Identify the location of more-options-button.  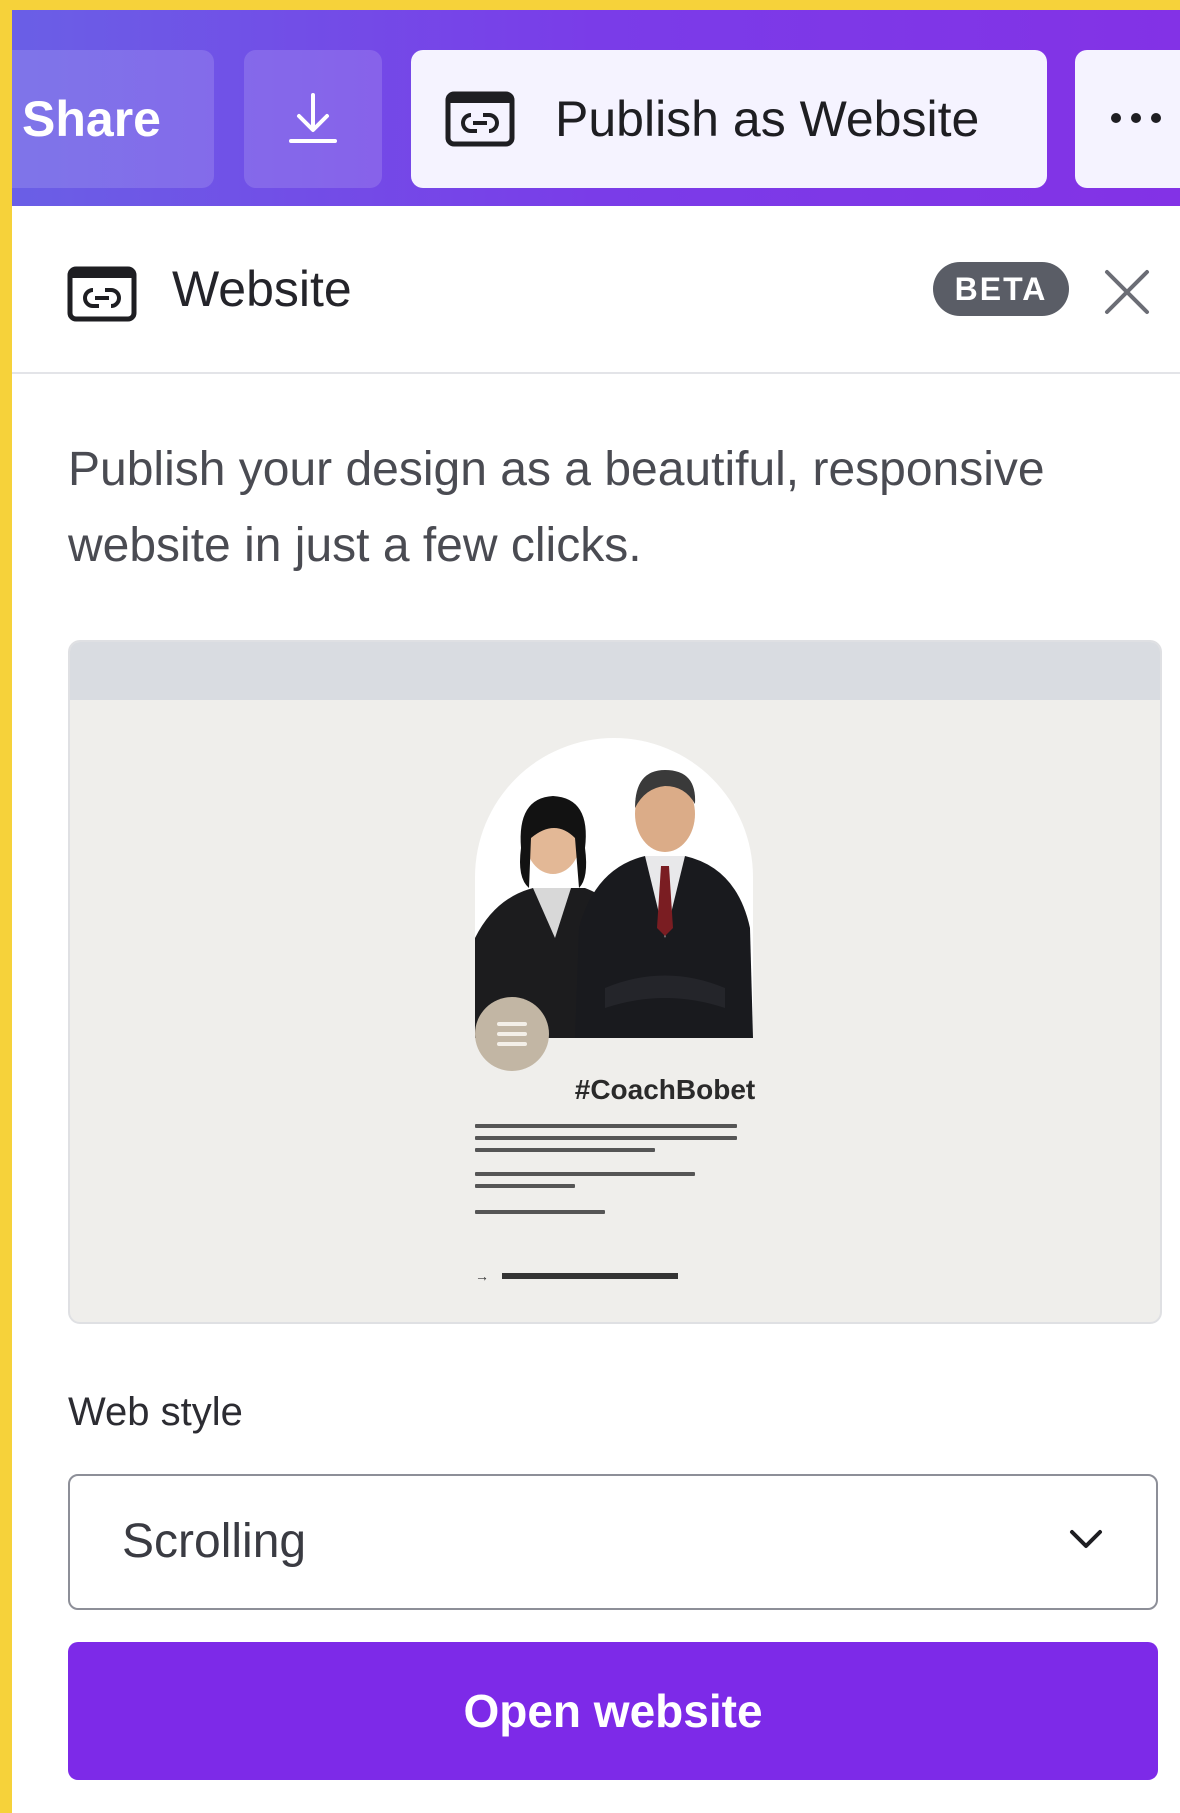
(1127, 119).